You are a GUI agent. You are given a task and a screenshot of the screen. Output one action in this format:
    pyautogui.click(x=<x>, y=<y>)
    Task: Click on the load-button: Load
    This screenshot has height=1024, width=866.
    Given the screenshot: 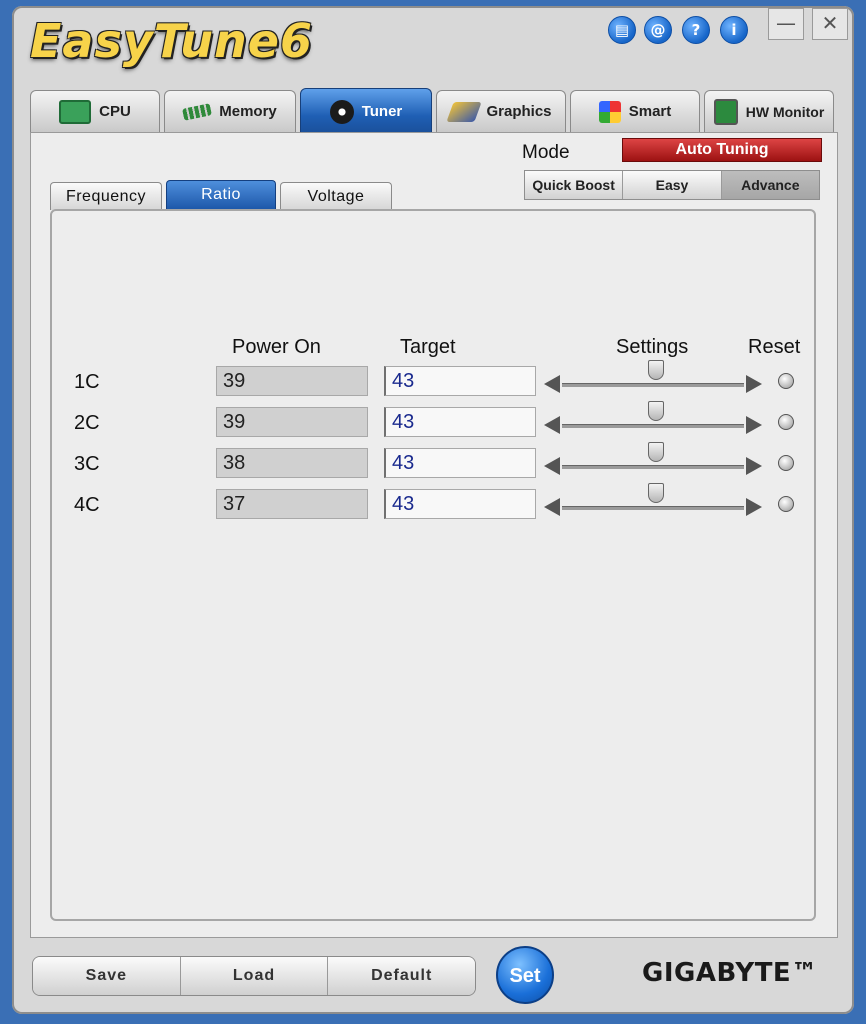 What is the action you would take?
    pyautogui.click(x=254, y=976)
    